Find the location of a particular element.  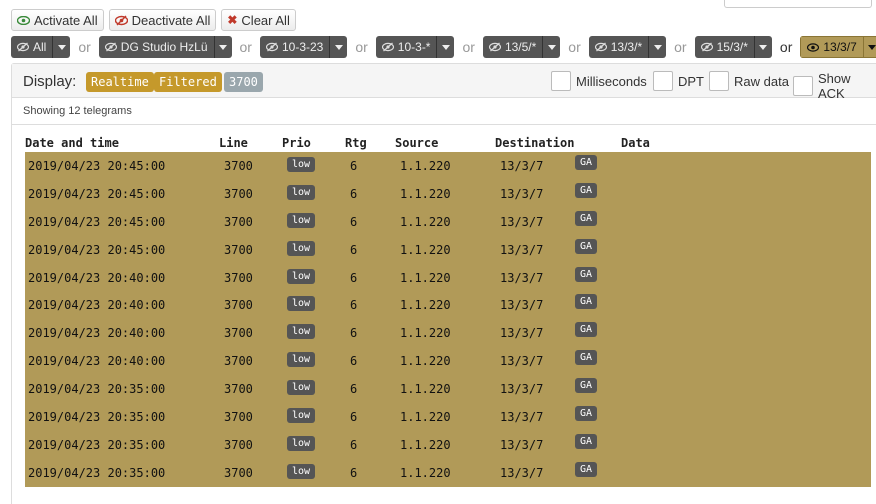

clear-all-label: Clear All is located at coordinates (265, 20).